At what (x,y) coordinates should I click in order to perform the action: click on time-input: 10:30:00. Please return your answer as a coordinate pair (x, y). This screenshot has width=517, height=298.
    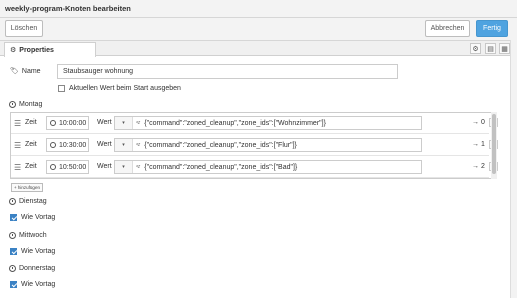
    Looking at the image, I should click on (67, 145).